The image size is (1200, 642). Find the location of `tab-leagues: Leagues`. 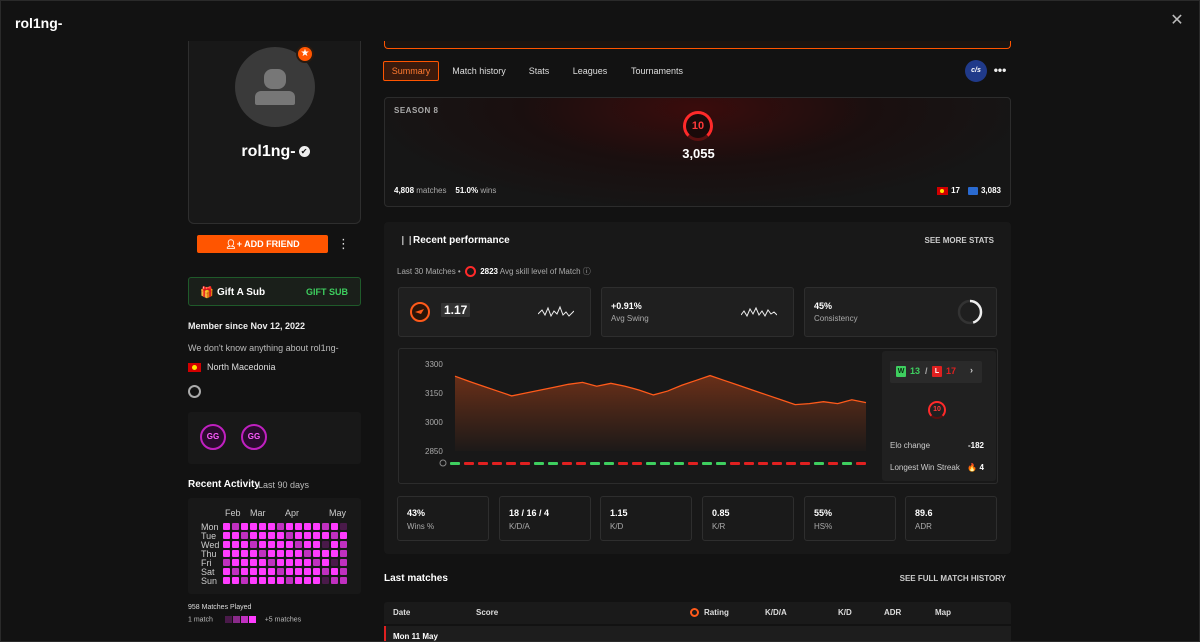

tab-leagues: Leagues is located at coordinates (590, 71).